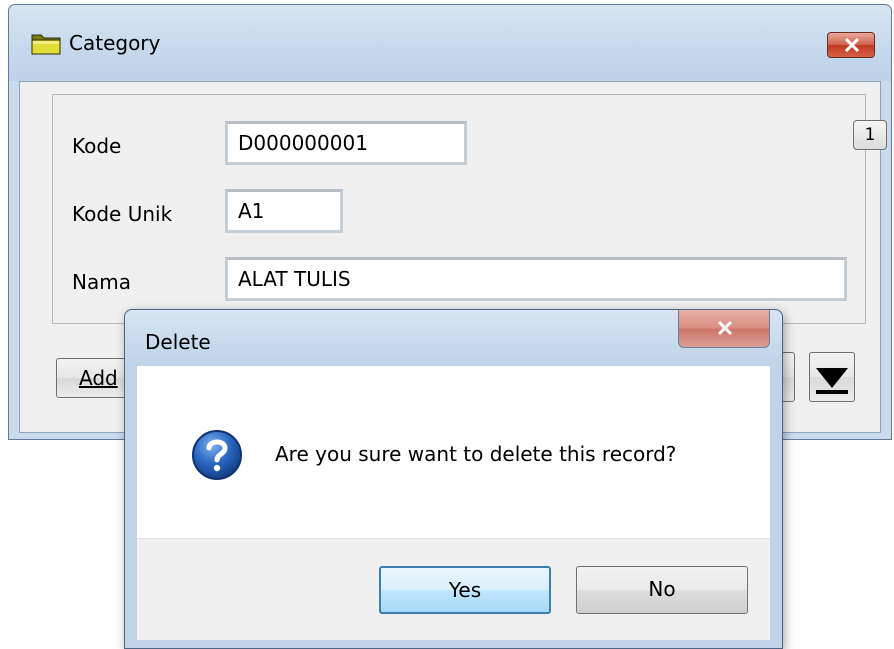  I want to click on kode-label: Kode, so click(97, 146).